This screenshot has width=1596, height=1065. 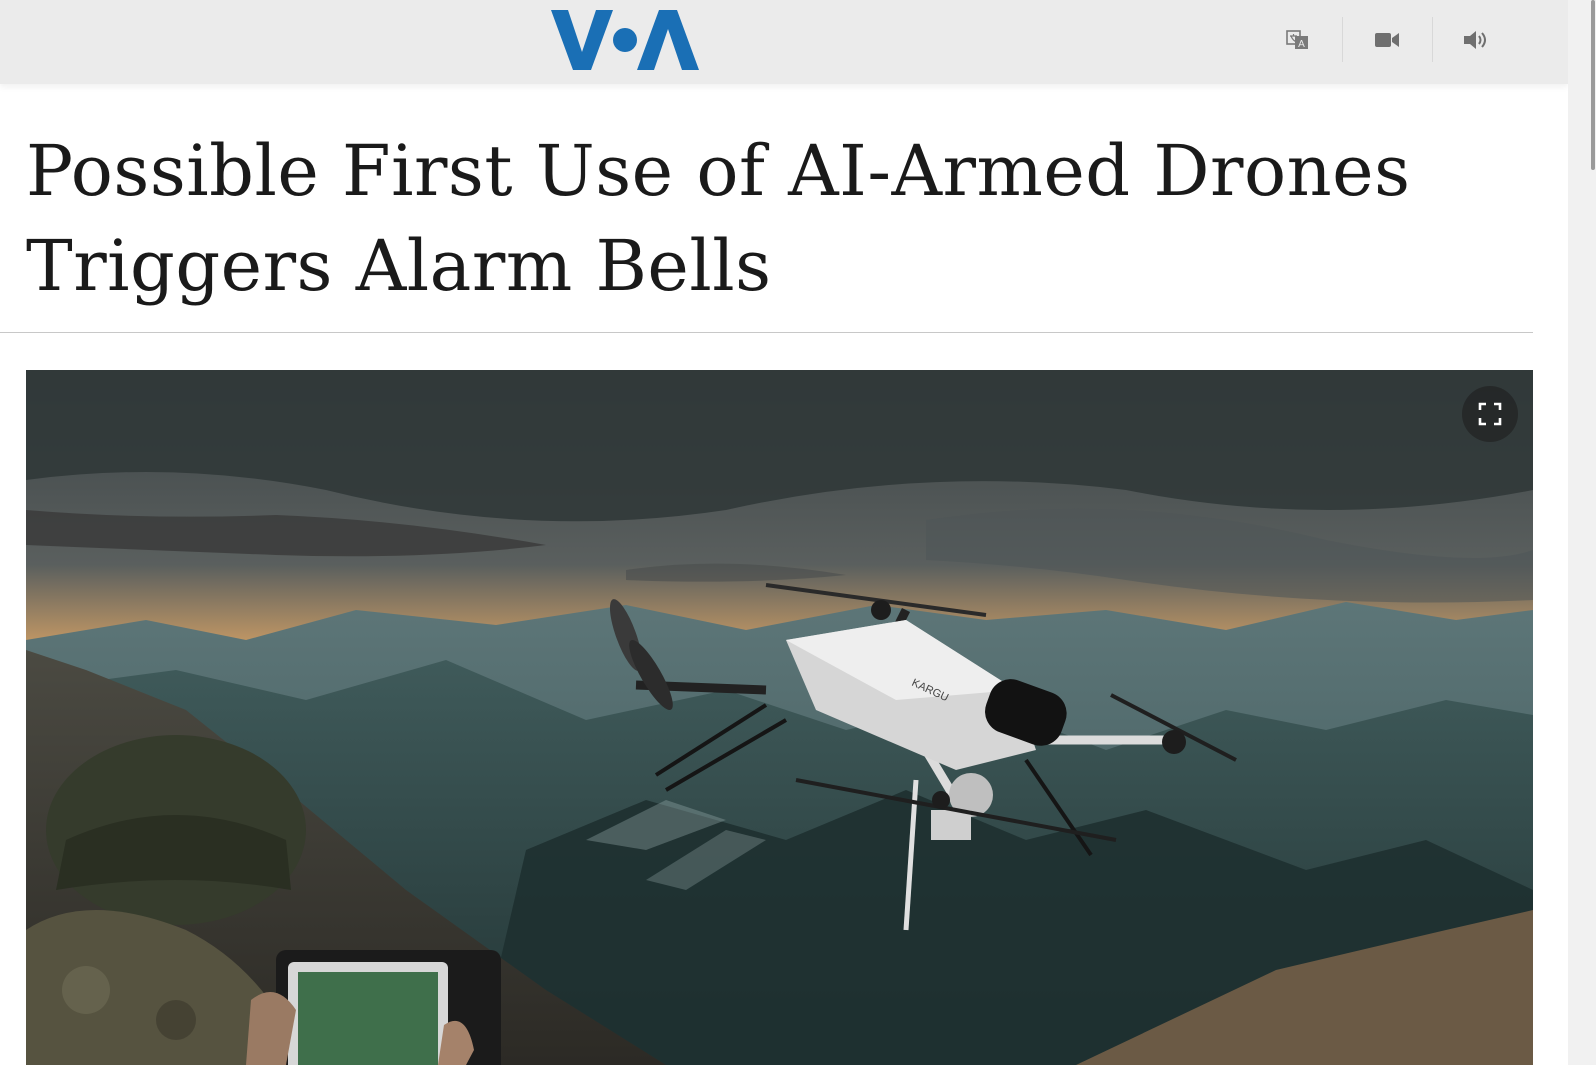 I want to click on scrollbar-thumb, so click(x=1593, y=85).